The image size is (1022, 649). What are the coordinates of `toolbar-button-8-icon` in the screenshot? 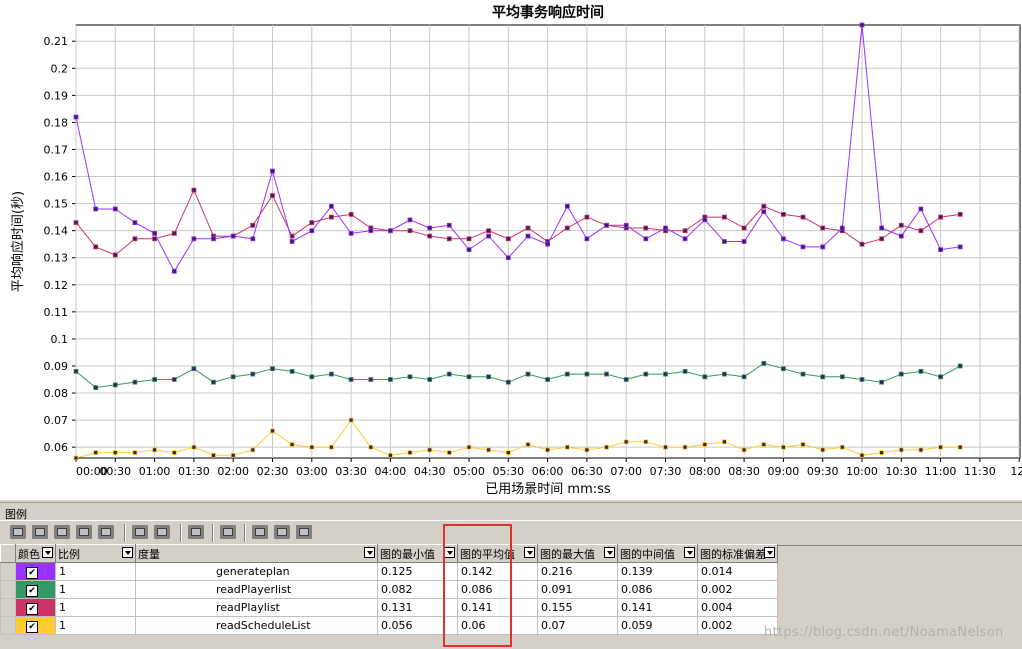 It's located at (196, 532).